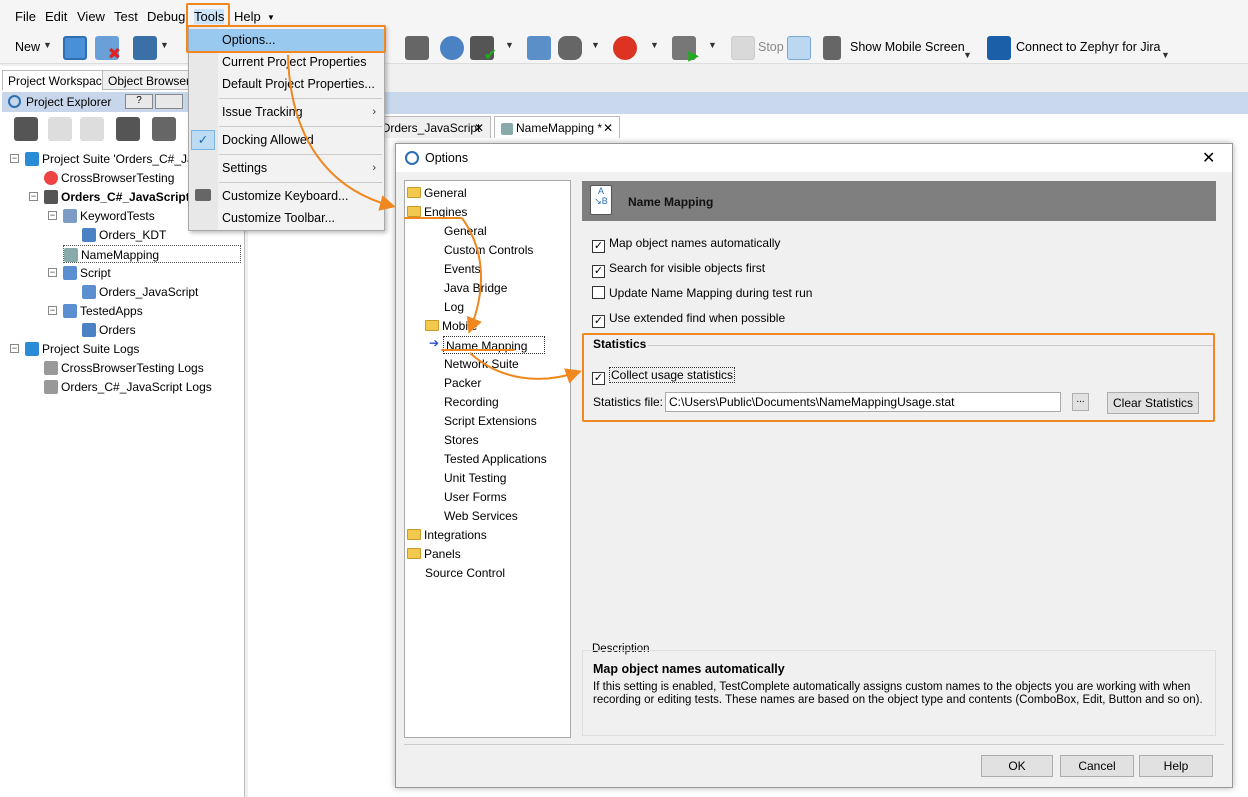 The height and width of the screenshot is (797, 1248). I want to click on tab-project-workspace: Project Workspace, so click(58, 80).